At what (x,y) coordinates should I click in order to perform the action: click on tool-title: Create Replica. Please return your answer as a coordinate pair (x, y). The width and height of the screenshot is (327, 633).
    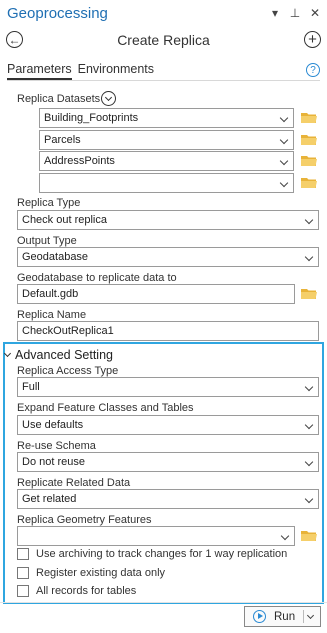
    Looking at the image, I should click on (163, 40).